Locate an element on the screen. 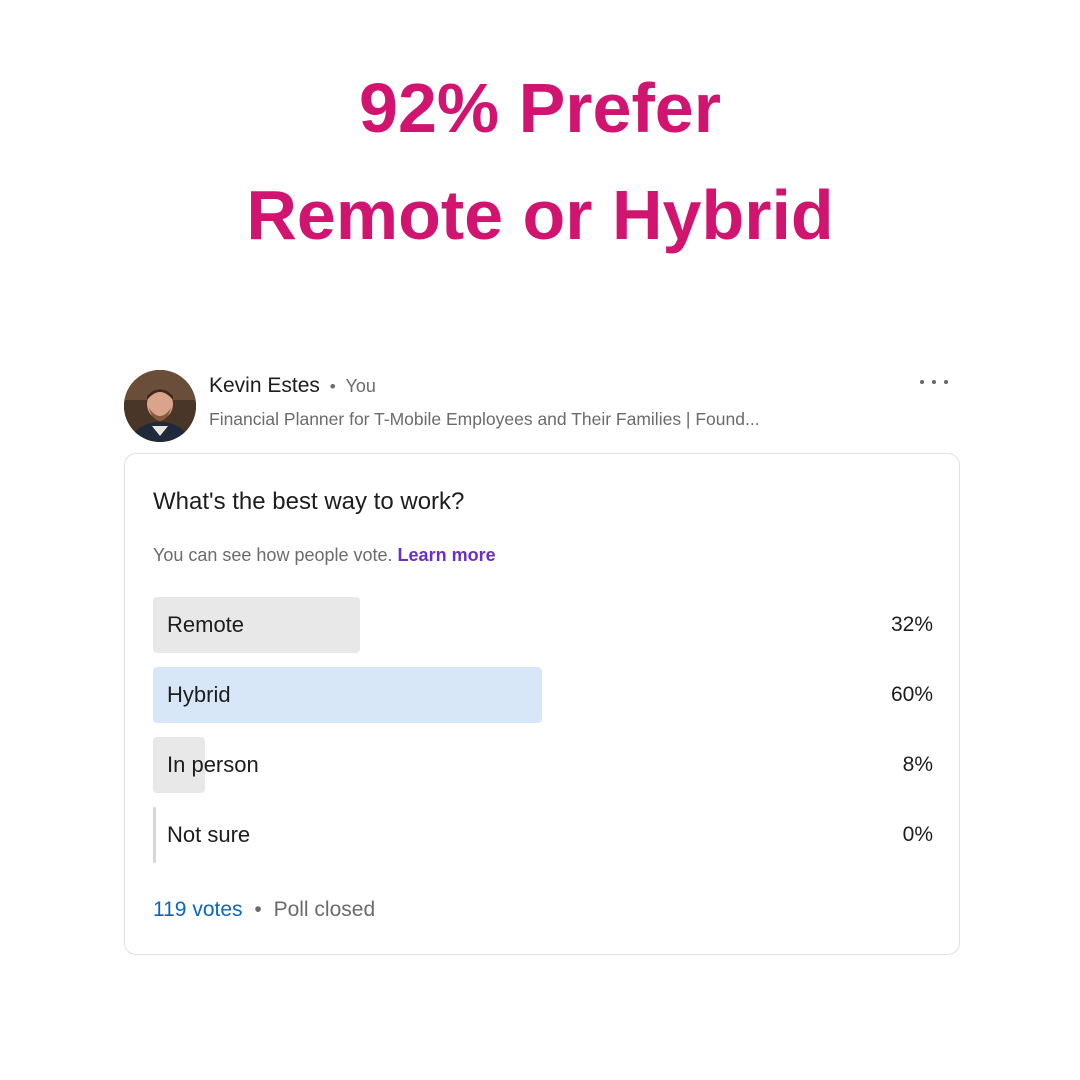 This screenshot has width=1080, height=1080. poll-option-hybrid: Hybrid 60% is located at coordinates (543, 695).